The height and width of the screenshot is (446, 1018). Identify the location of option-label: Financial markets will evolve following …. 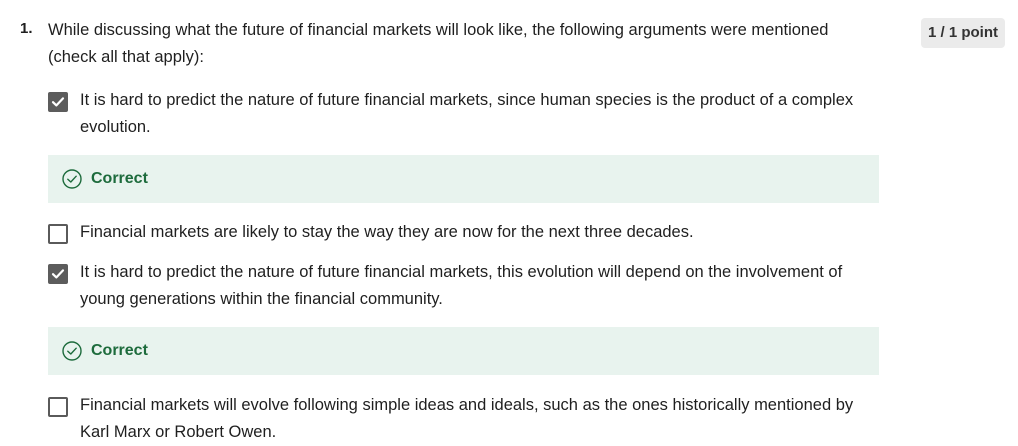
(467, 418).